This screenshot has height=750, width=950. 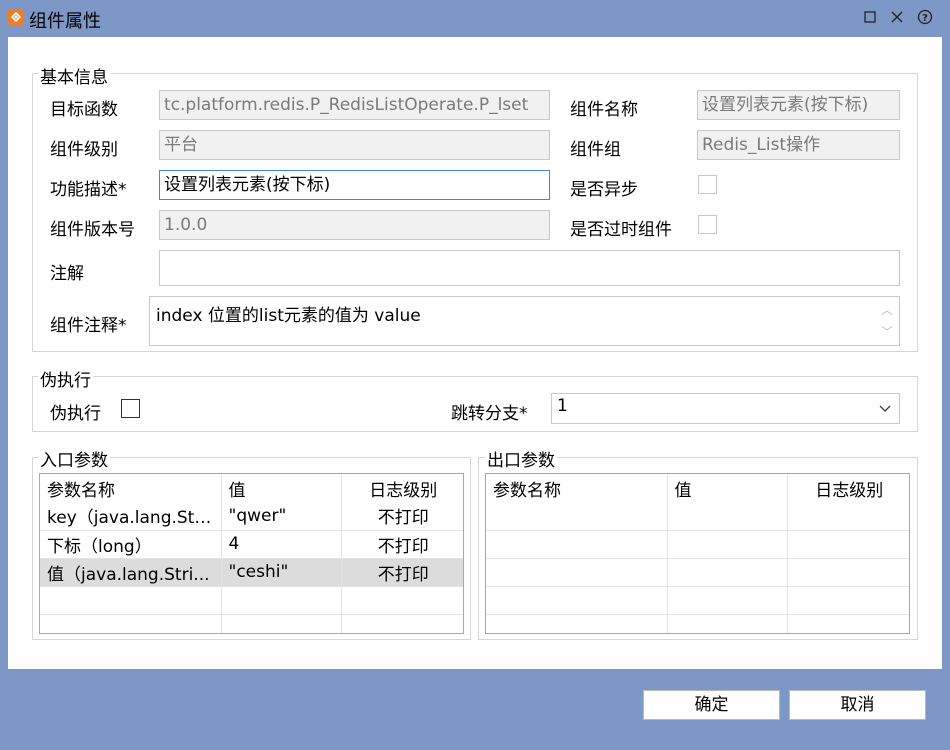 I want to click on basic-info-legend: 基本信息, so click(x=74, y=75).